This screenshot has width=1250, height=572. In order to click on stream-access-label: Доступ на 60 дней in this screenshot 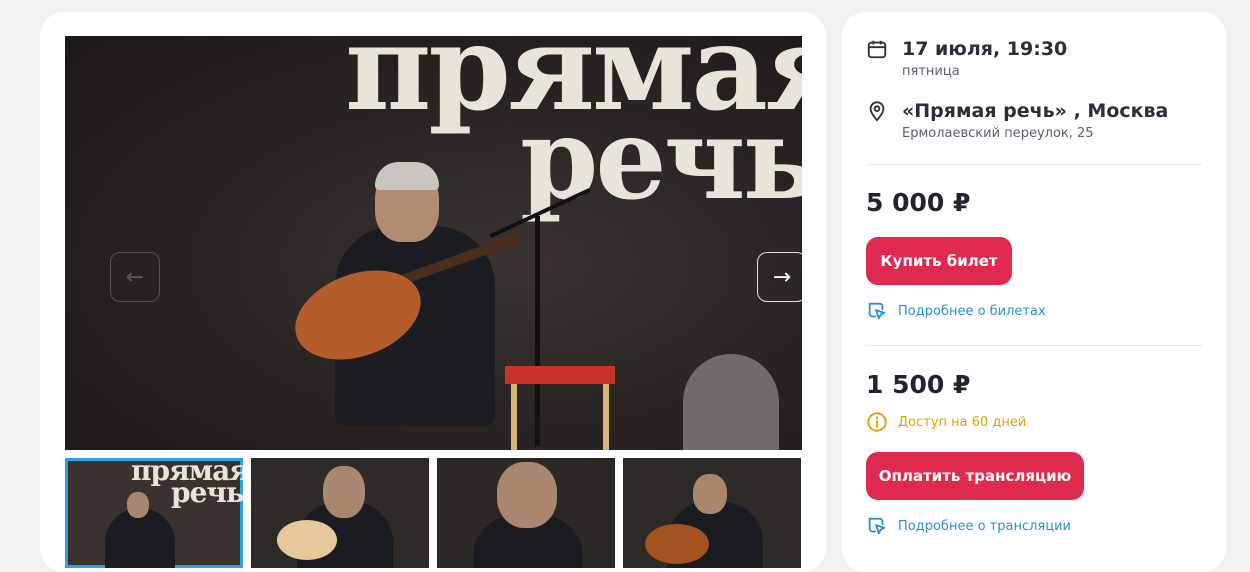, I will do `click(962, 422)`.